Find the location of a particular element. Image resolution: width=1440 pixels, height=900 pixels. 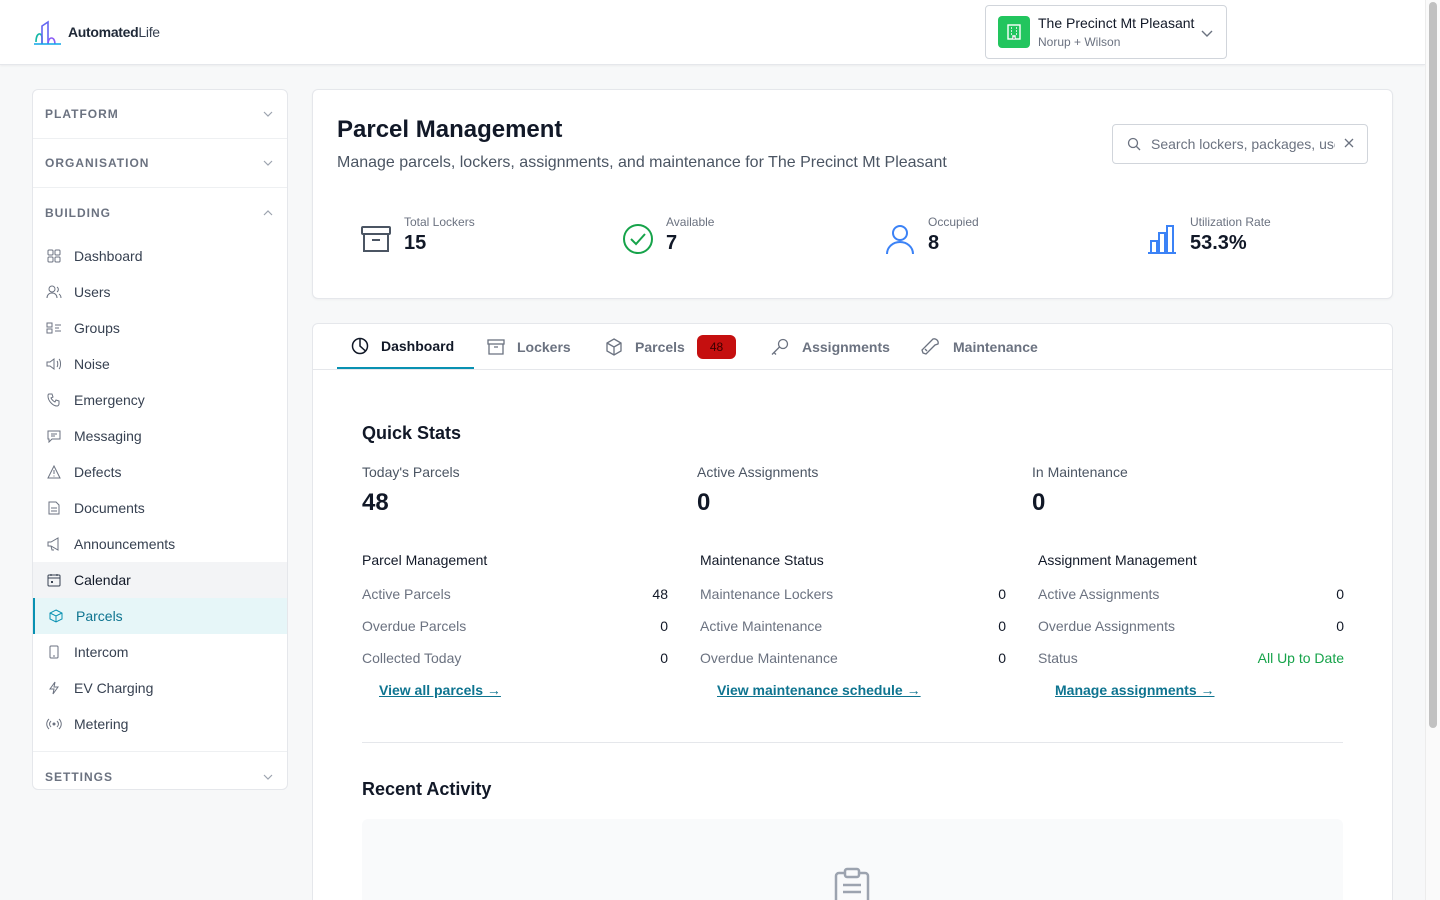

quick-stat-value: 48 is located at coordinates (375, 502).